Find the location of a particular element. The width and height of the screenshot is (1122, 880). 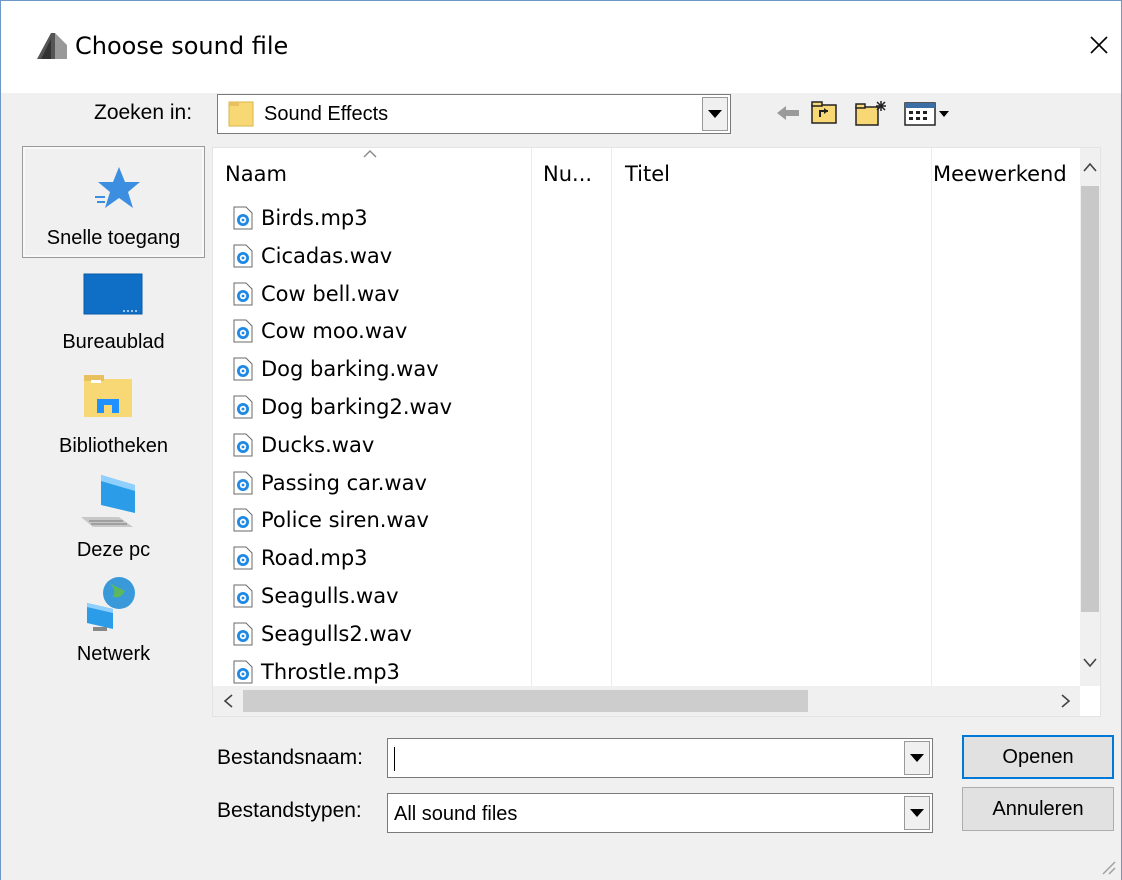

file-name: Cow bell.wav is located at coordinates (330, 293).